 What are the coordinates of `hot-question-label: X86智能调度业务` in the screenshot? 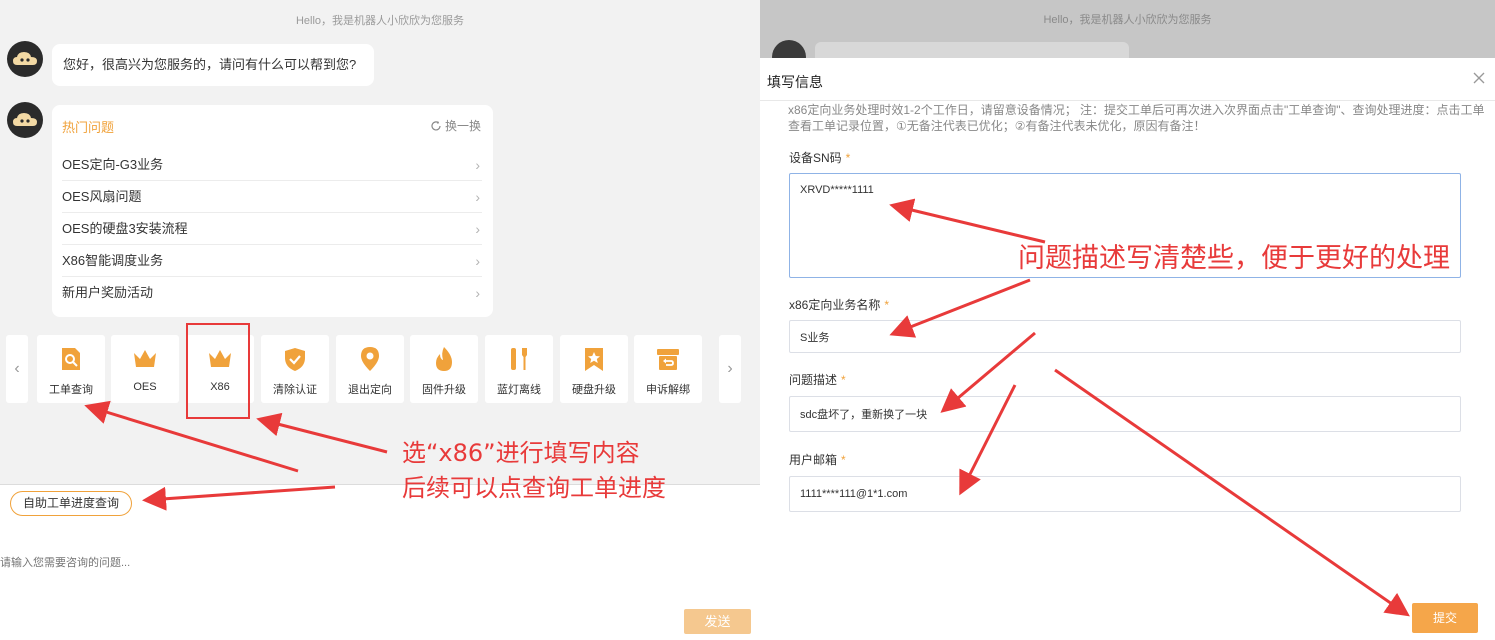 It's located at (113, 260).